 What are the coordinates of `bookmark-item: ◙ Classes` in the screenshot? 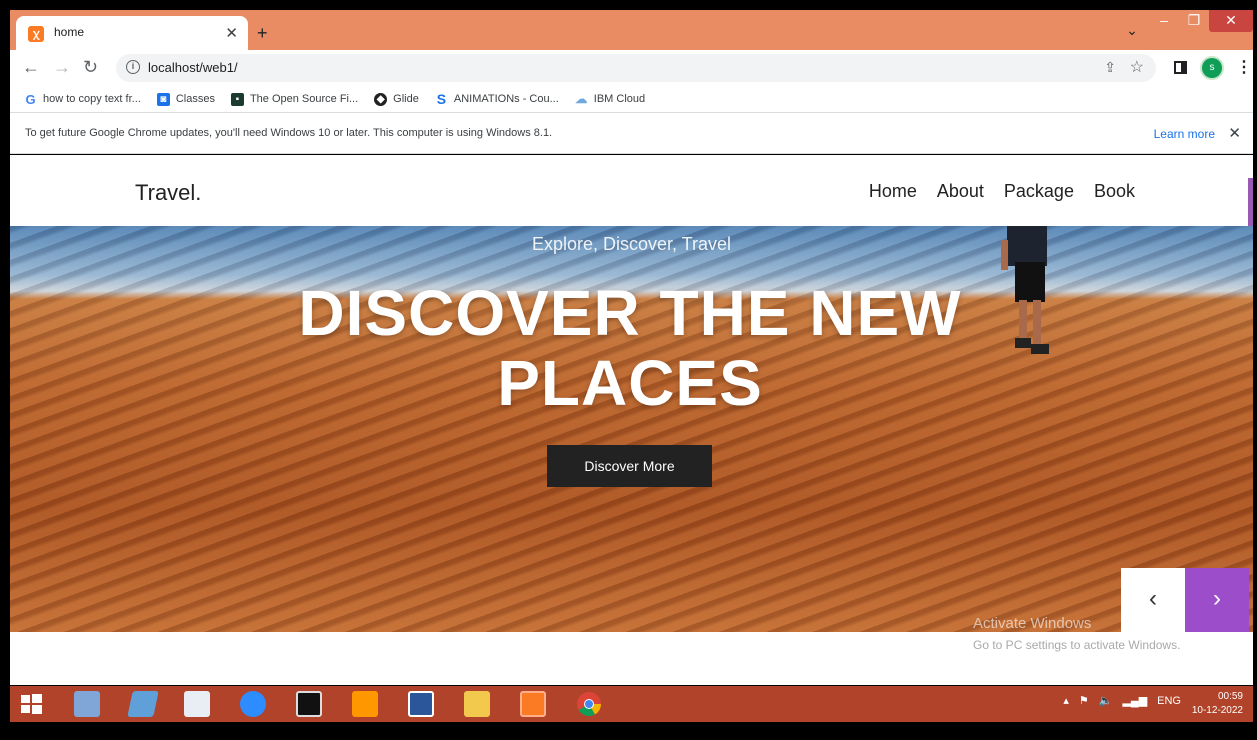 It's located at (185, 99).